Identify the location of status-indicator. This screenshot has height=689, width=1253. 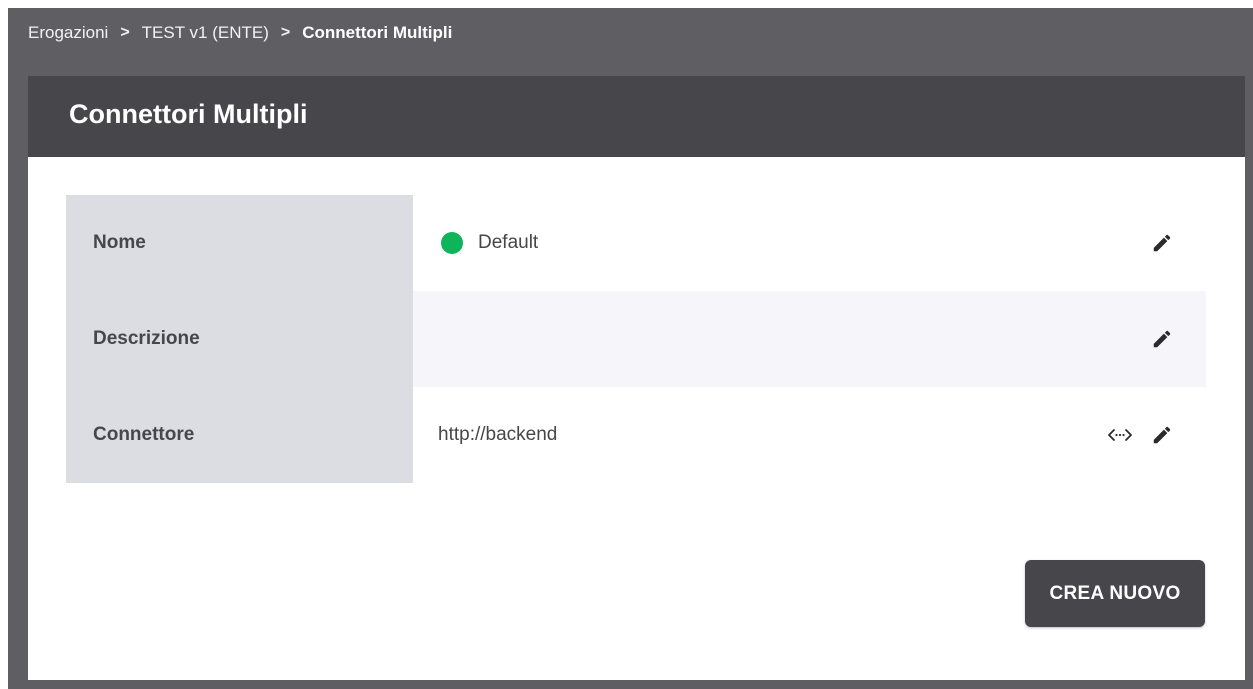
(452, 243).